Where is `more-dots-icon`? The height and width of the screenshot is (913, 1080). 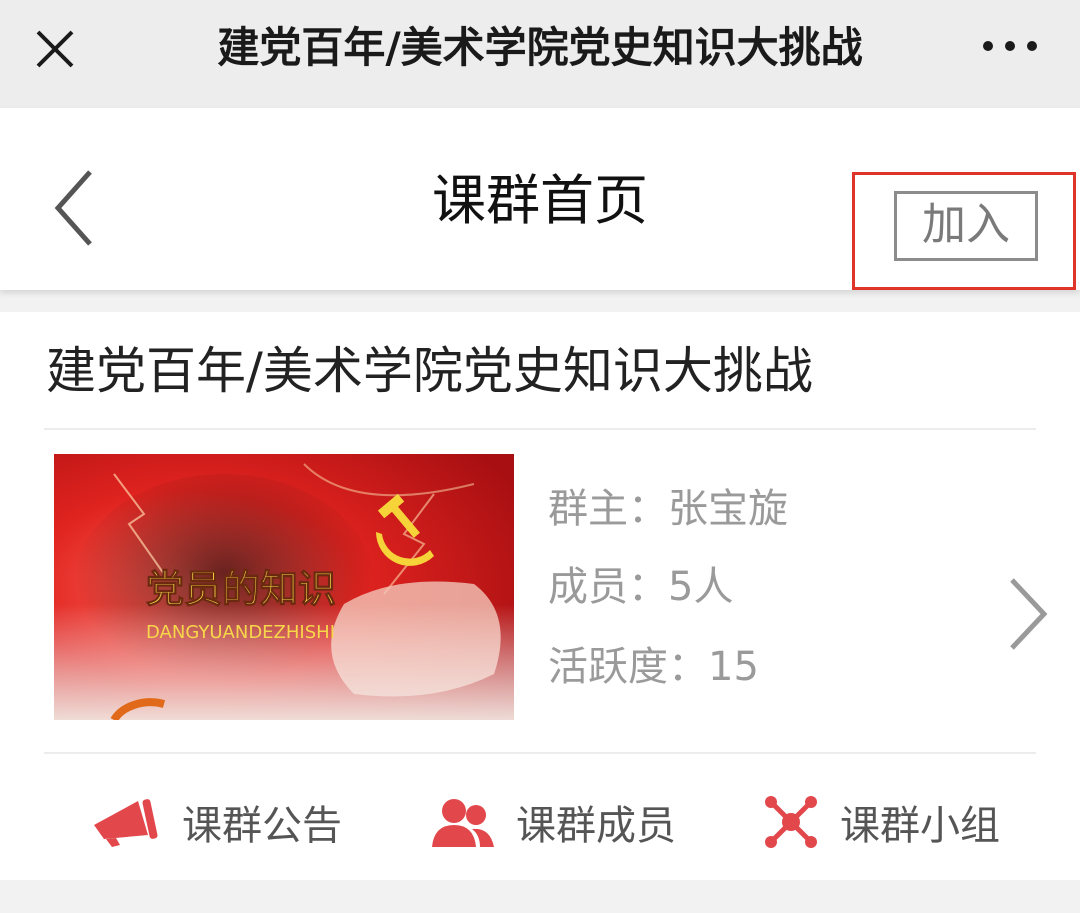 more-dots-icon is located at coordinates (1010, 46).